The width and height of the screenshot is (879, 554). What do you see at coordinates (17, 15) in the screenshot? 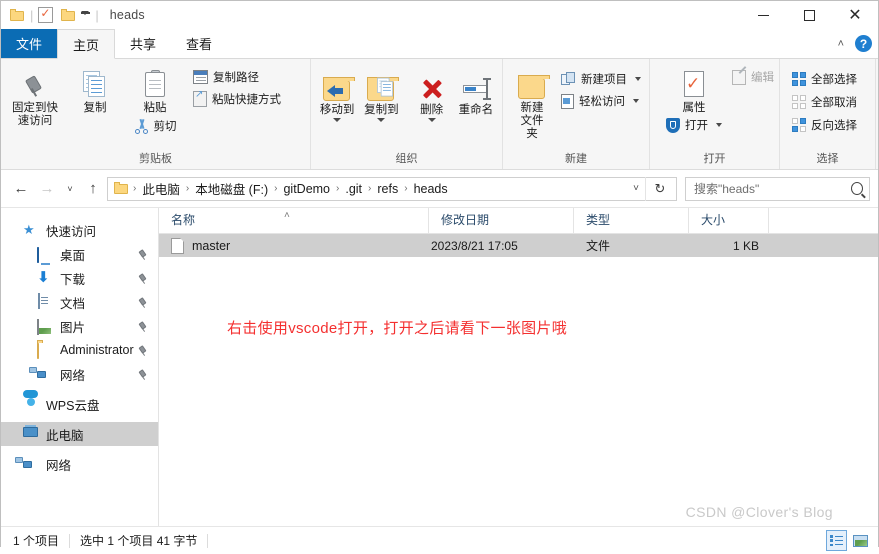
I see `folder-icon` at bounding box center [17, 15].